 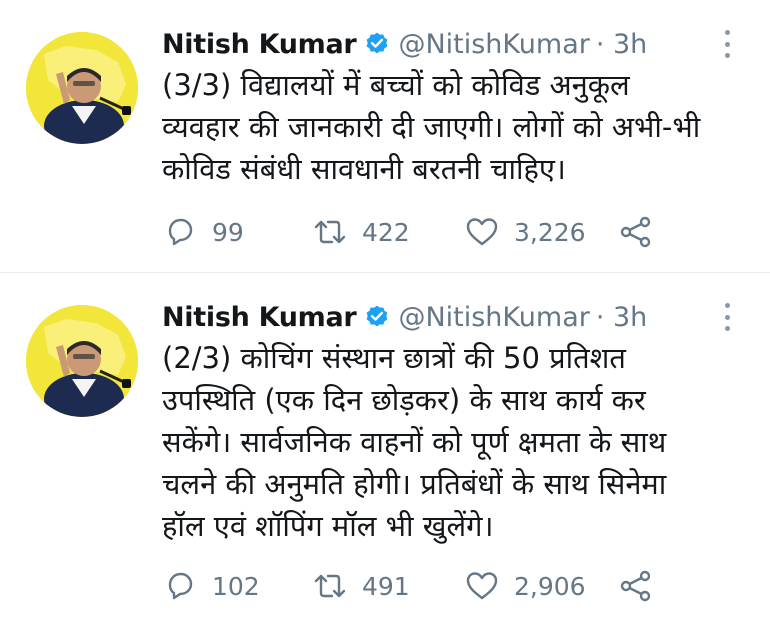 I want to click on tweet-actions: 102 491 2,906, so click(x=408, y=586).